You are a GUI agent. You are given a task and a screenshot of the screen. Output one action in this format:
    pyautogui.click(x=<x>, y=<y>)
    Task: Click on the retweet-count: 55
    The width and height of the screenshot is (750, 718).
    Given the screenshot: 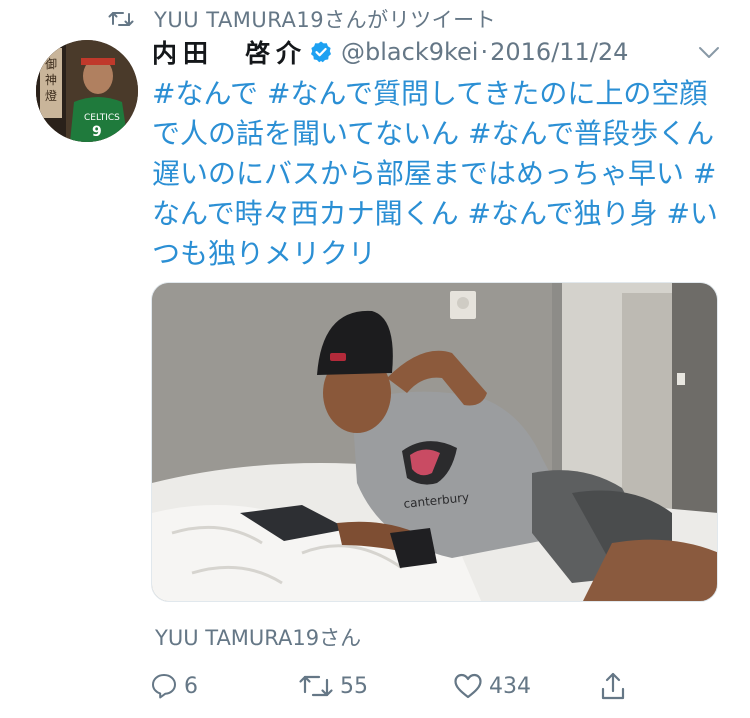 What is the action you would take?
    pyautogui.click(x=354, y=686)
    